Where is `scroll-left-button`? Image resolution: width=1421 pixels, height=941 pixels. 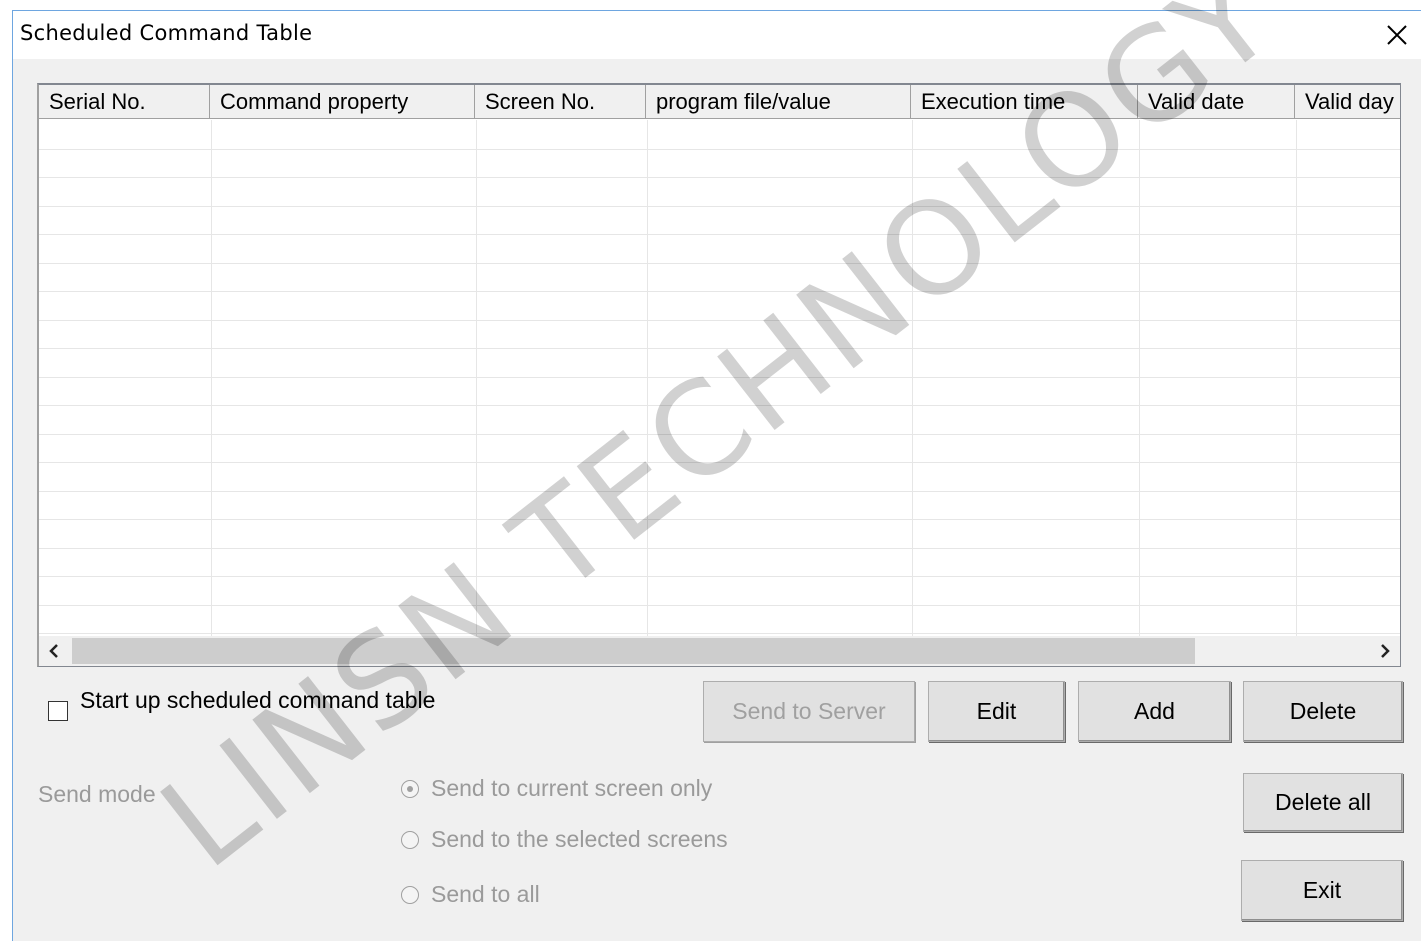
scroll-left-button is located at coordinates (54, 651).